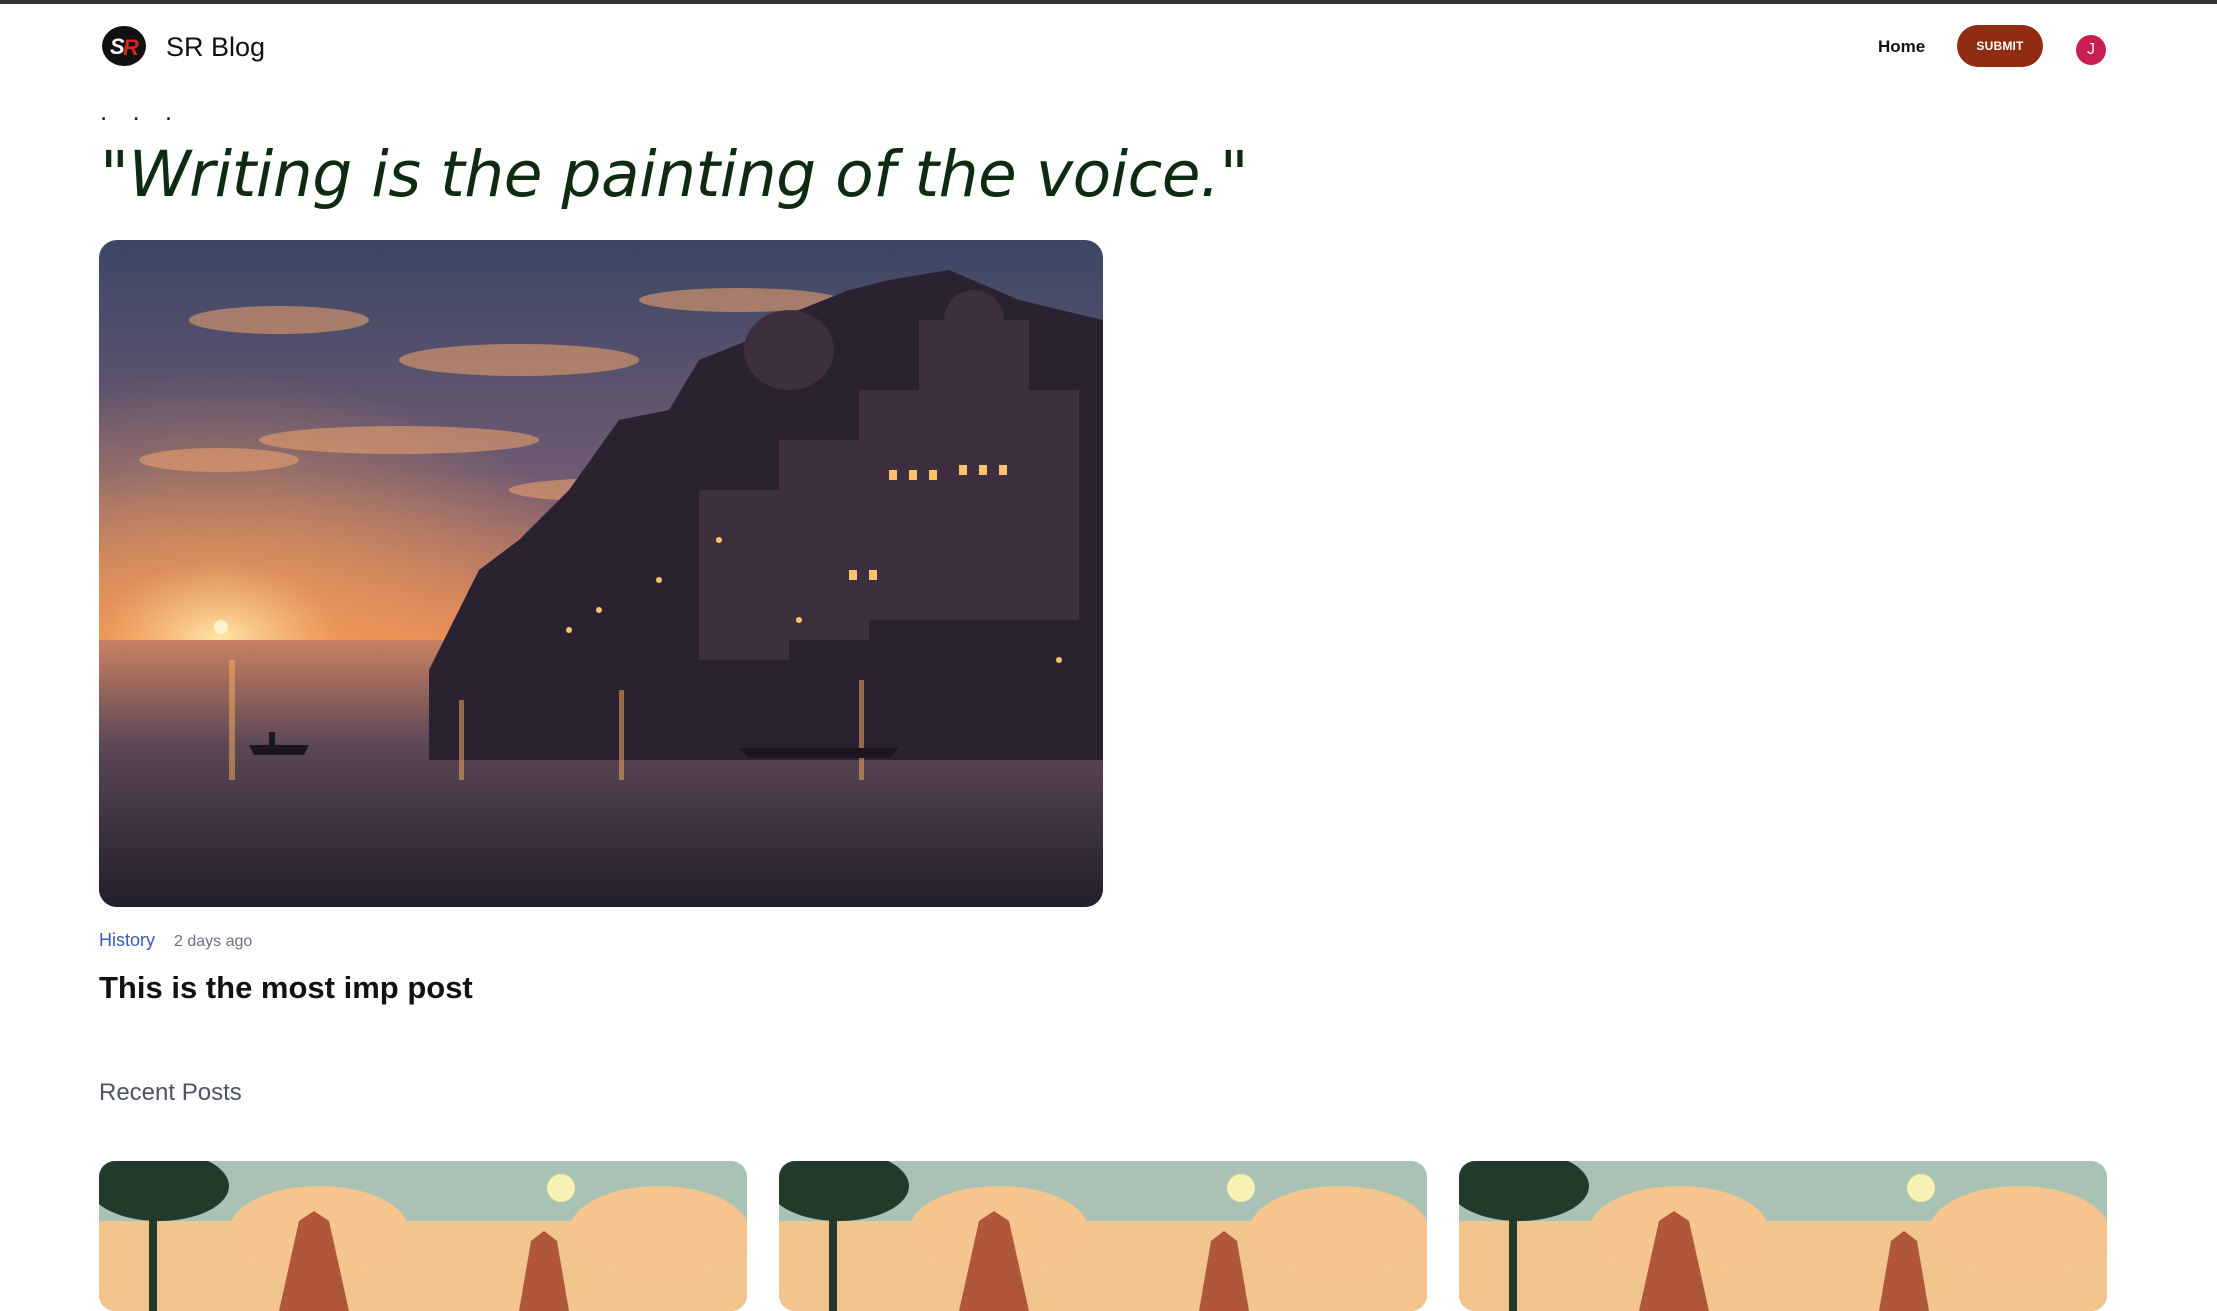 The height and width of the screenshot is (1311, 2217). Describe the element at coordinates (127, 940) in the screenshot. I see `category-link: History` at that location.